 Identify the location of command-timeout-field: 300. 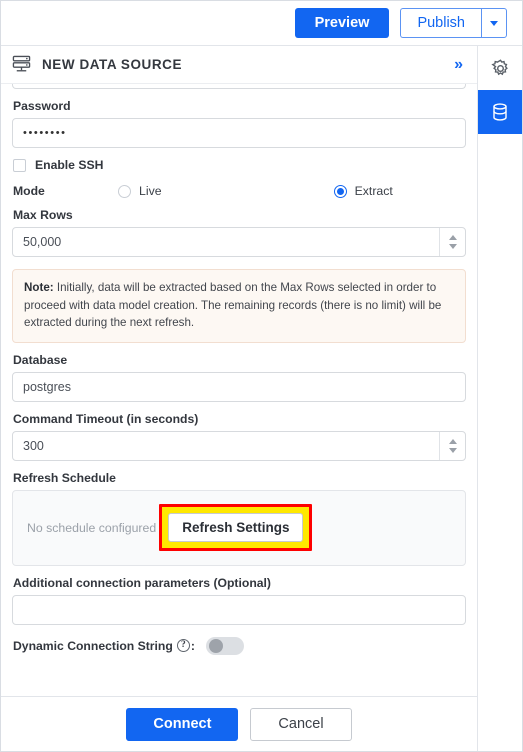
(239, 445).